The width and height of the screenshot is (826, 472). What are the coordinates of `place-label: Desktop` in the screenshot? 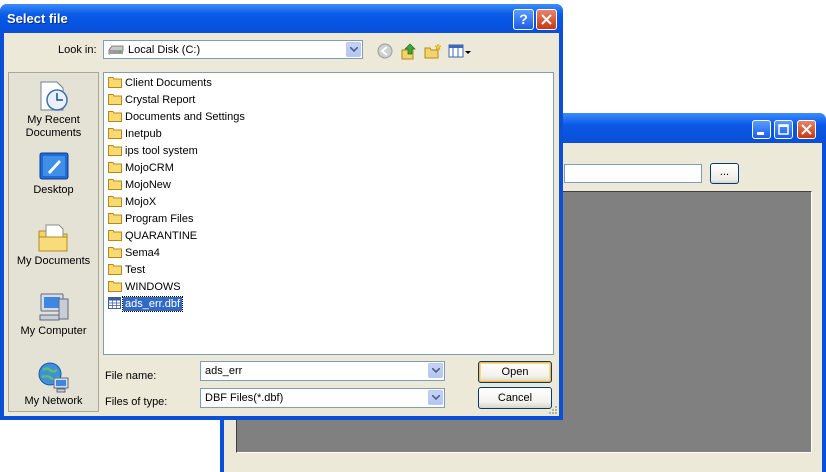 It's located at (53, 190).